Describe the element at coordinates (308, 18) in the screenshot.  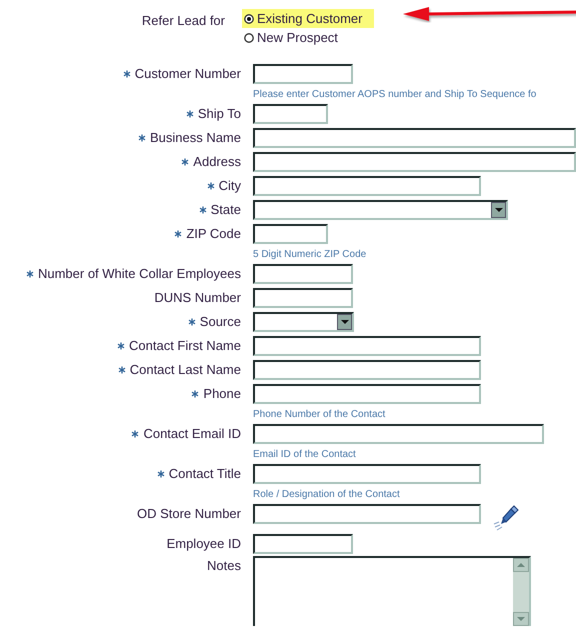
I see `radio-option: Existing Customer` at that location.